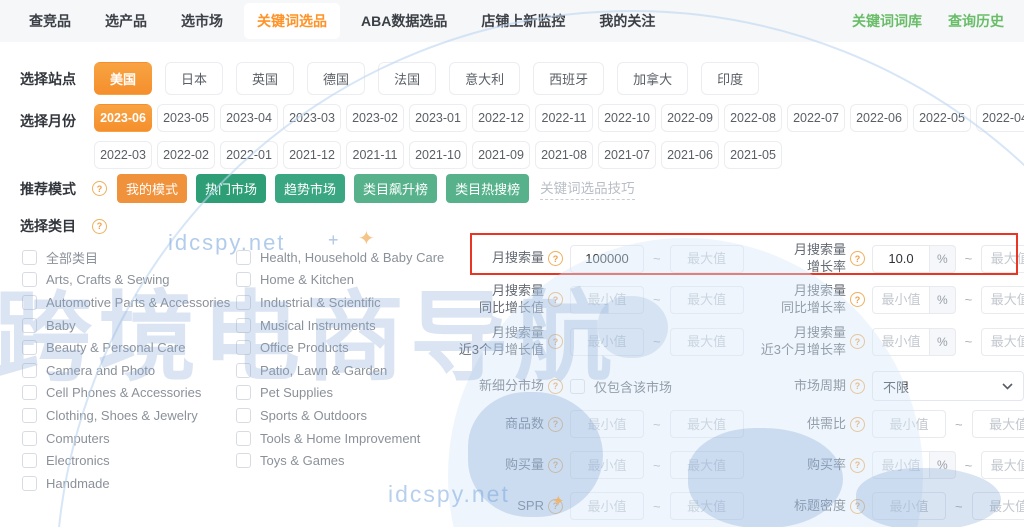 The image size is (1024, 527). What do you see at coordinates (128, 325) in the screenshot?
I see `category-item: Baby` at bounding box center [128, 325].